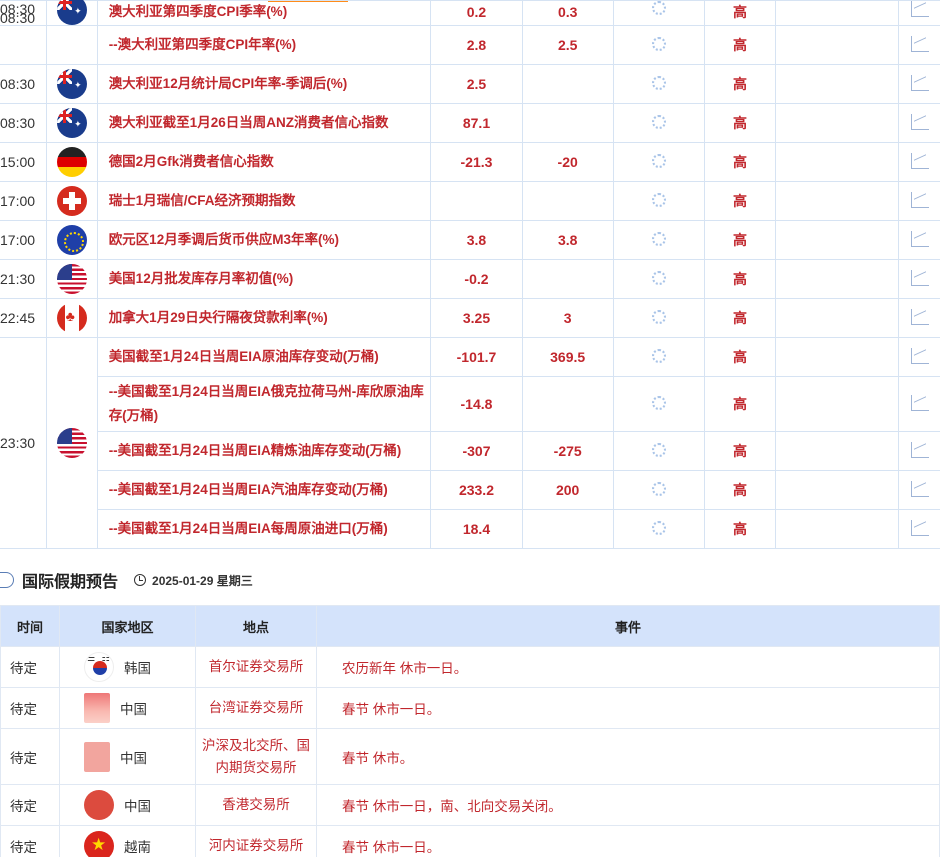 The image size is (940, 857). I want to click on forecast-value: -275, so click(567, 451).